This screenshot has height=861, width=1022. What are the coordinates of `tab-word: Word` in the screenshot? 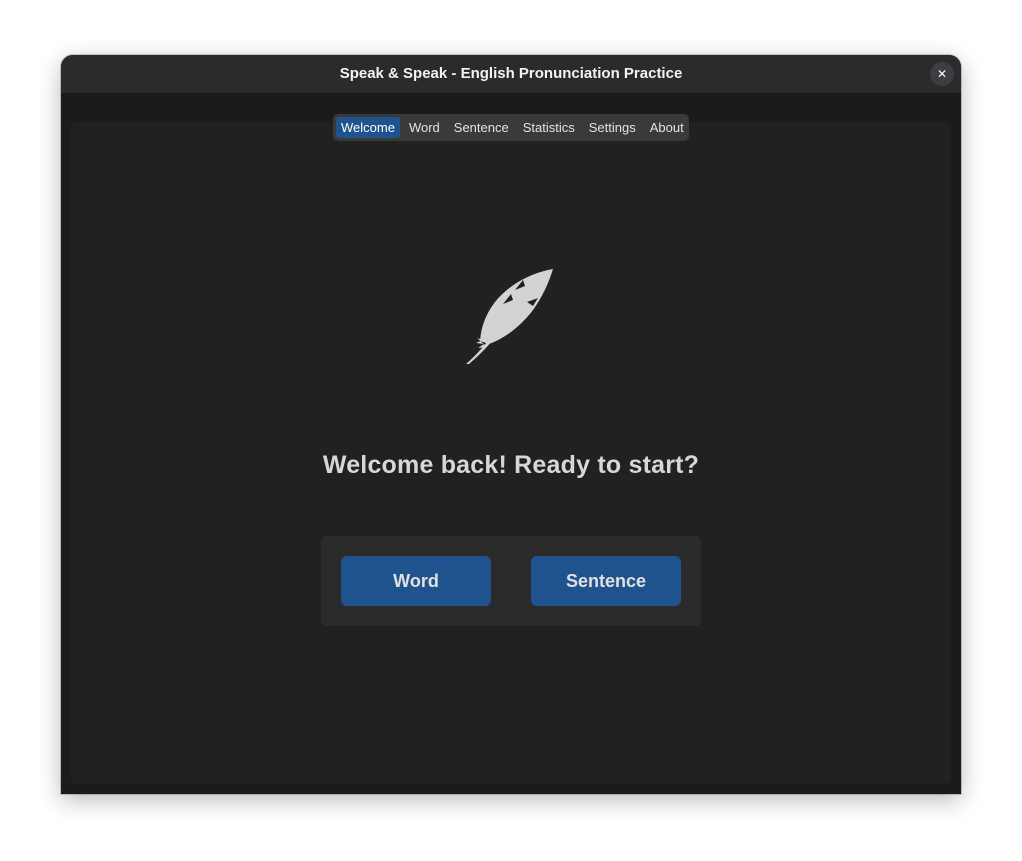 It's located at (424, 127).